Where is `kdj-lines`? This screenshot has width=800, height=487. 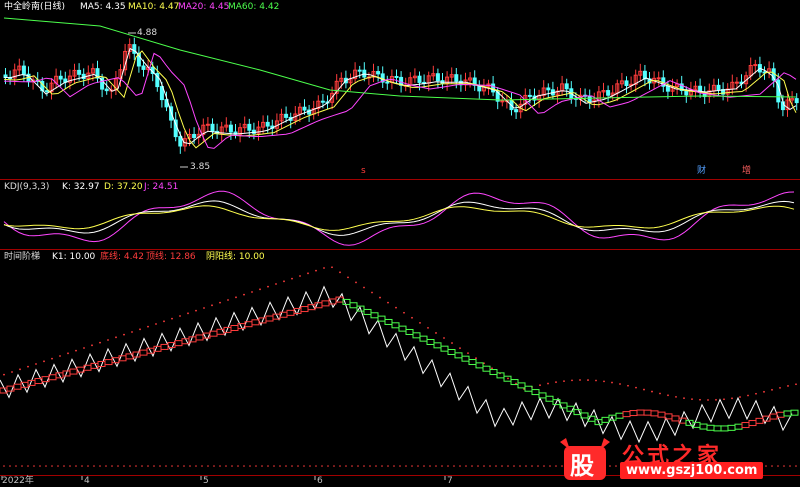 kdj-lines is located at coordinates (399, 218).